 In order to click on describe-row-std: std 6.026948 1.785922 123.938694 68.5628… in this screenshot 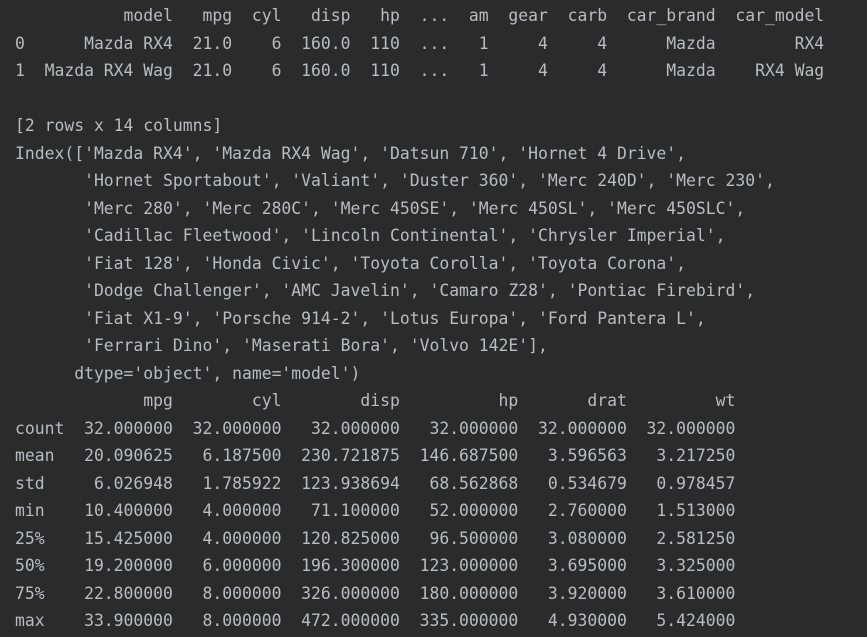, I will do `click(375, 483)`.